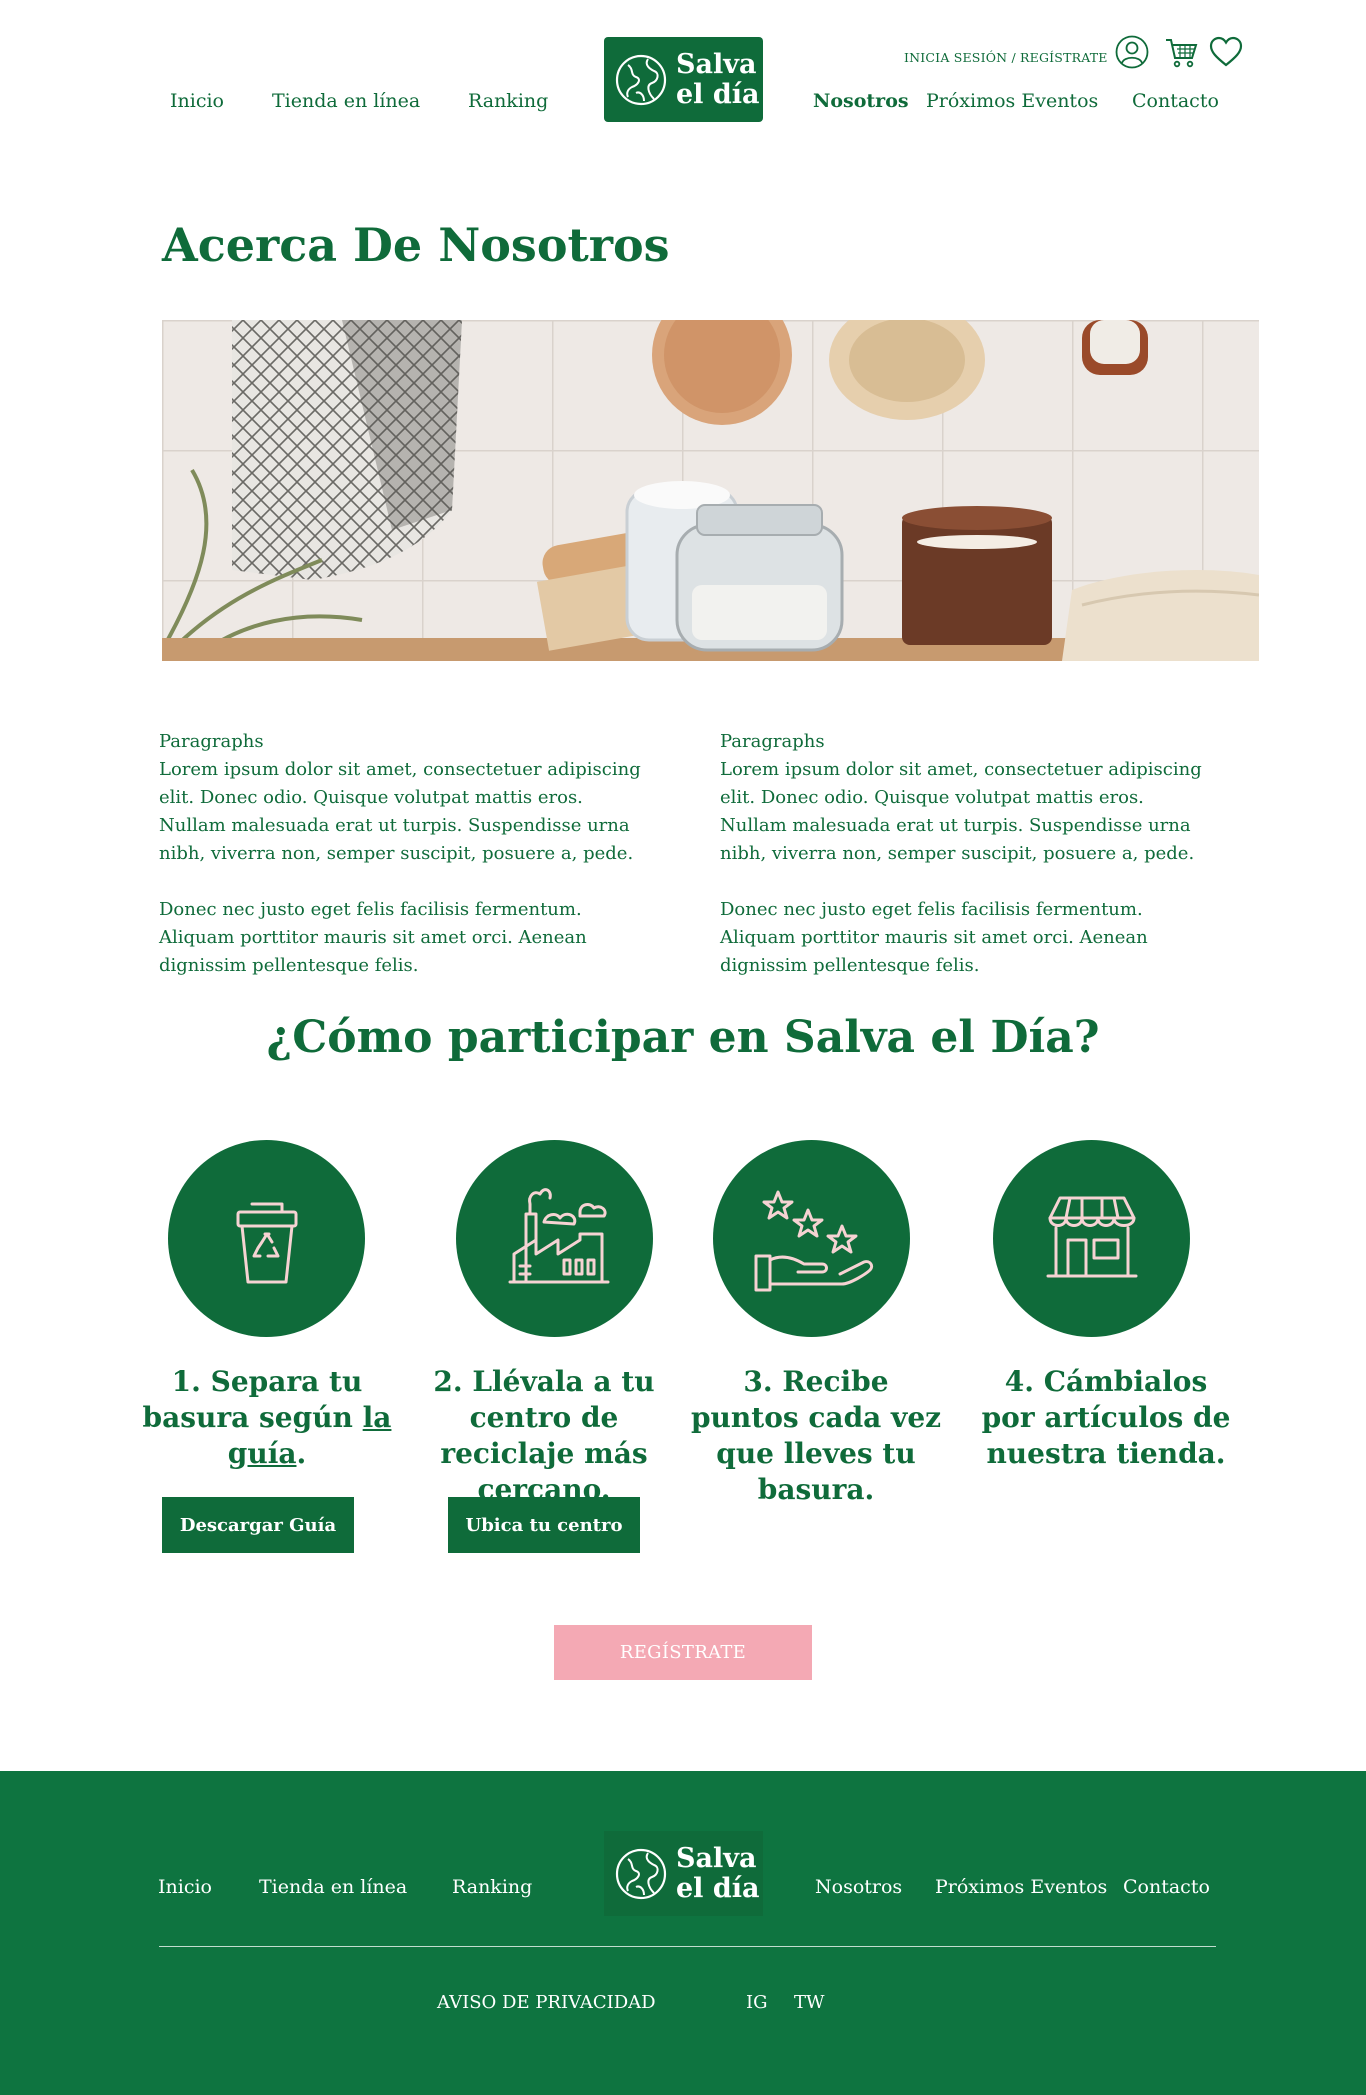 This screenshot has height=2095, width=1366. Describe the element at coordinates (683, 1037) in the screenshot. I see `section-title: ¿Cómo participar en Salva el Día?` at that location.